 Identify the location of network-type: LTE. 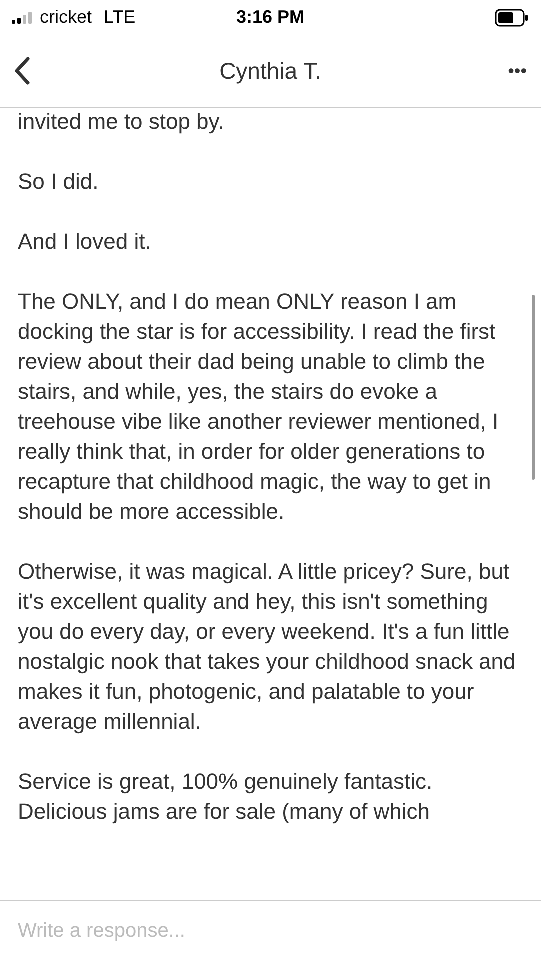
(120, 17).